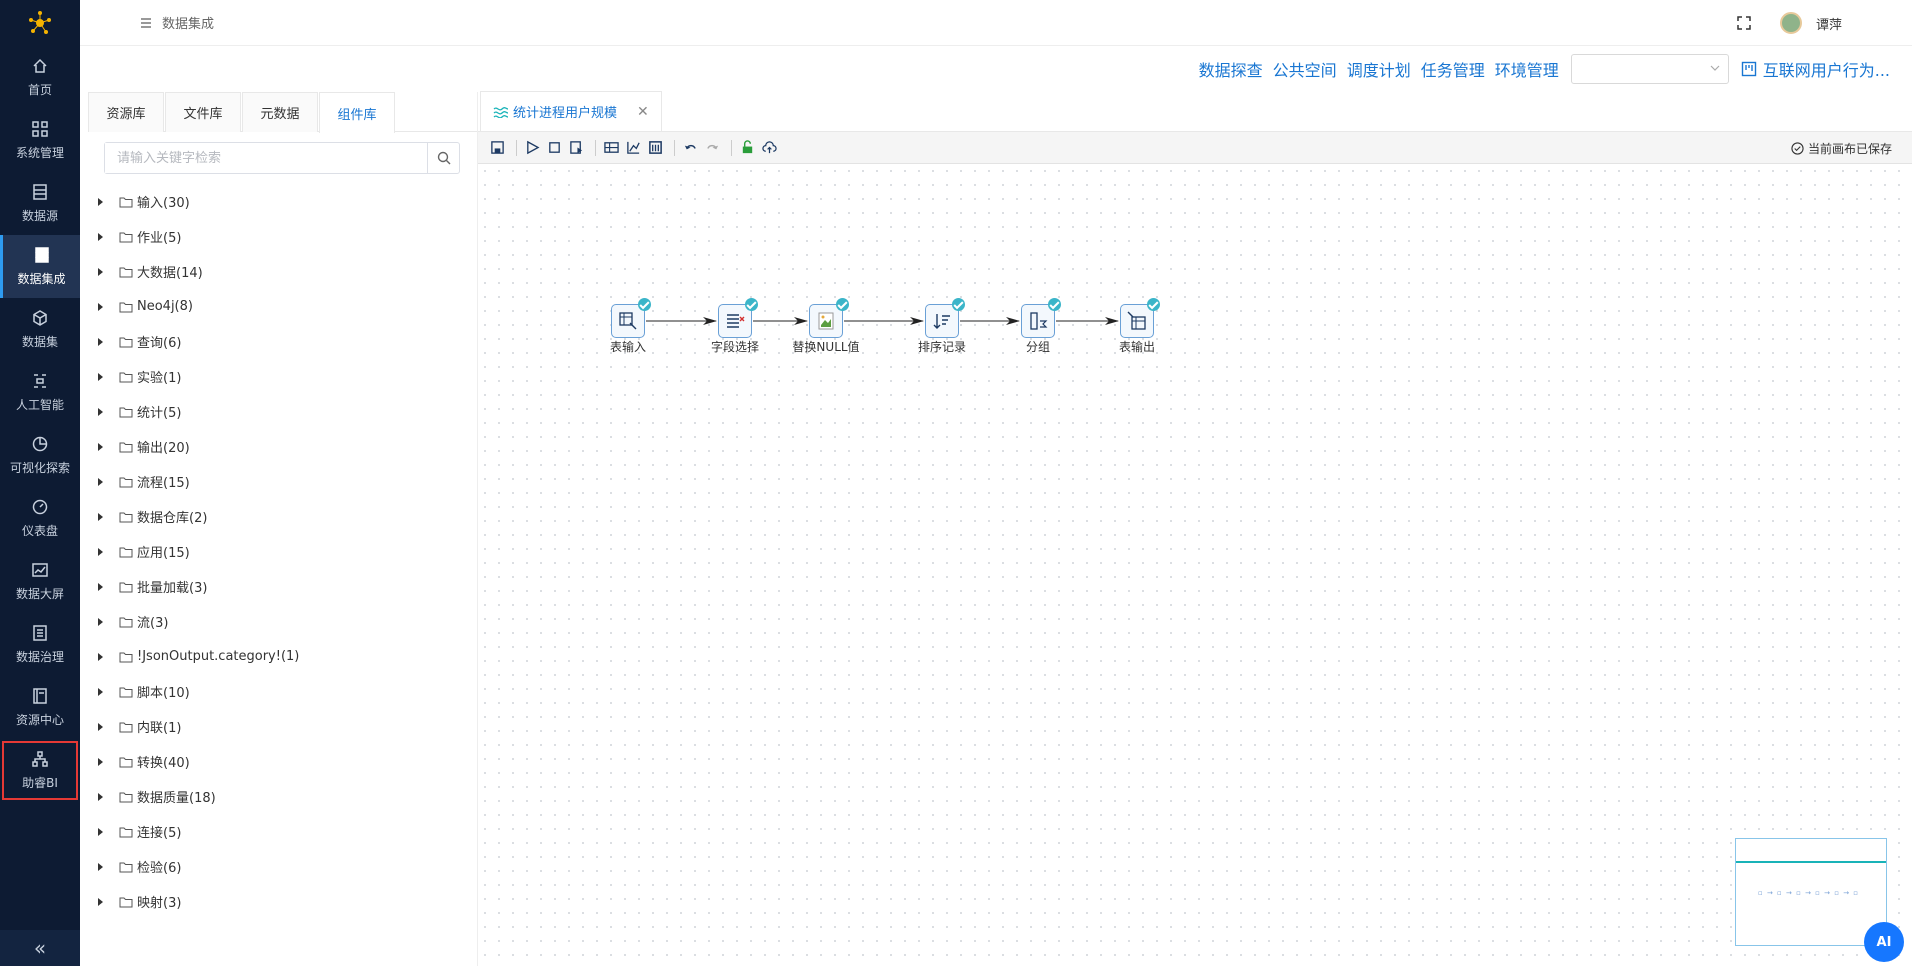 The image size is (1912, 966). I want to click on link-public-space: 公共空间, so click(1305, 69).